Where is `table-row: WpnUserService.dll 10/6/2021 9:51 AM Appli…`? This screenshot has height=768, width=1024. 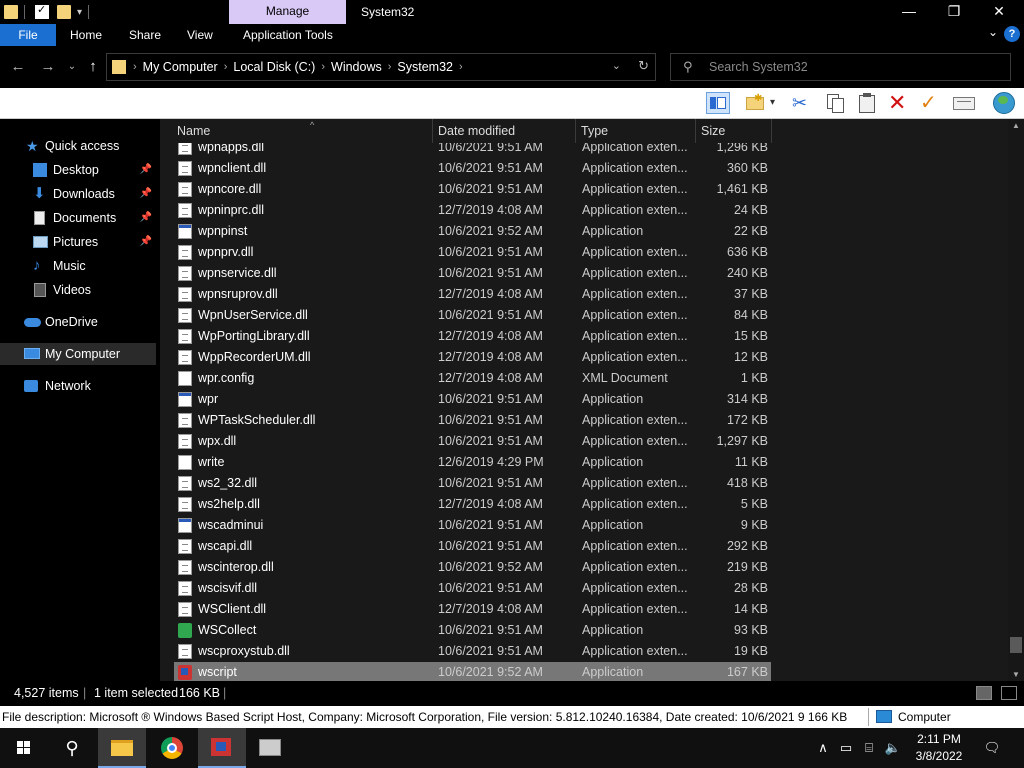 table-row: WpnUserService.dll 10/6/2021 9:51 AM Appli… is located at coordinates (472, 315).